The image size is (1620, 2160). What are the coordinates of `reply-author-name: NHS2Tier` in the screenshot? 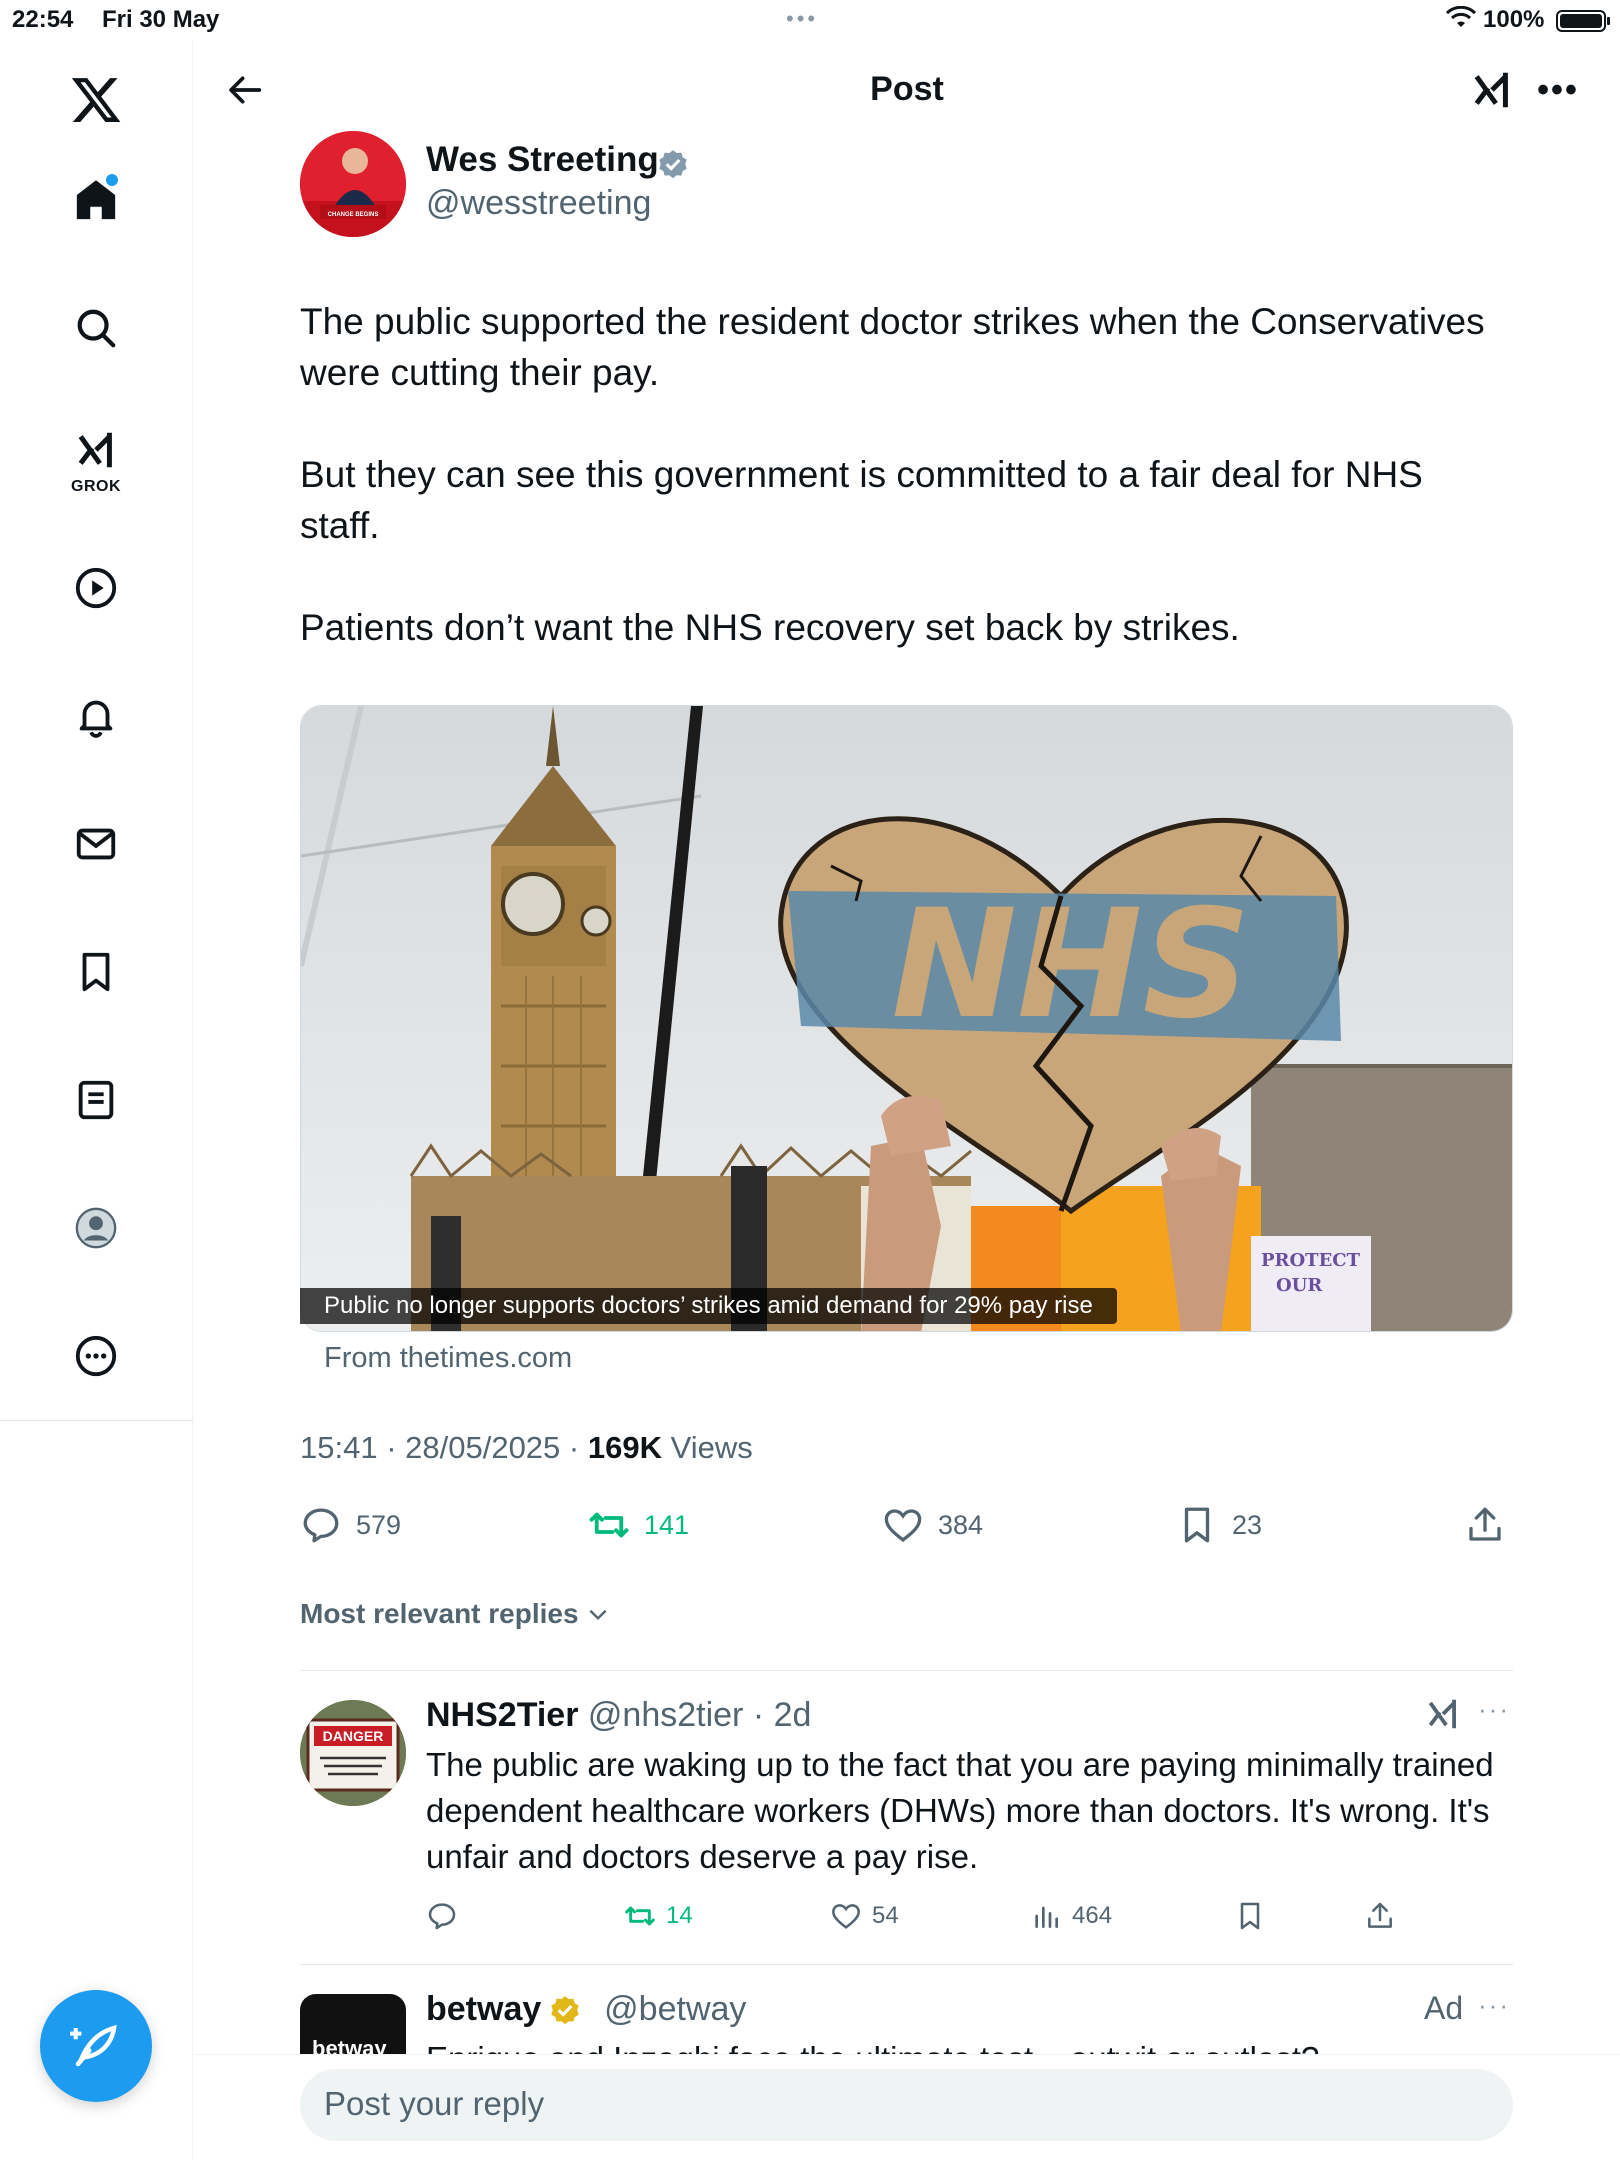 It's located at (502, 1715).